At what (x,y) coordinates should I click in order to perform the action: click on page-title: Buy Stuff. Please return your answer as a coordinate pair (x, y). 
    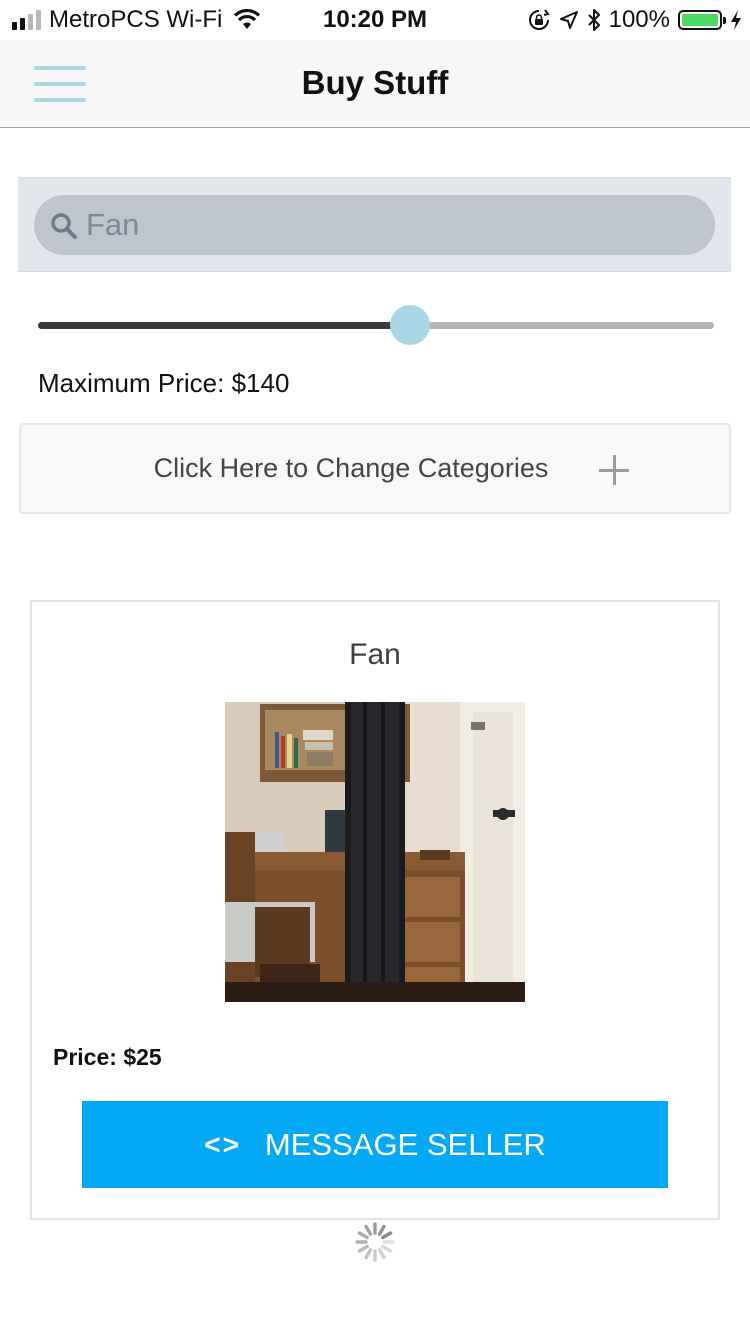
    Looking at the image, I should click on (375, 82).